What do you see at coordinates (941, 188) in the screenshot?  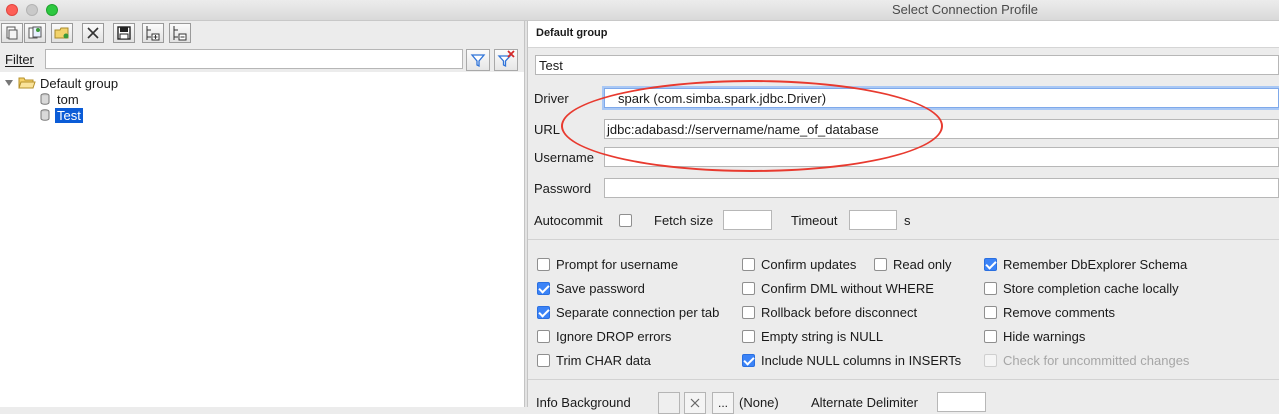 I see `password-input` at bounding box center [941, 188].